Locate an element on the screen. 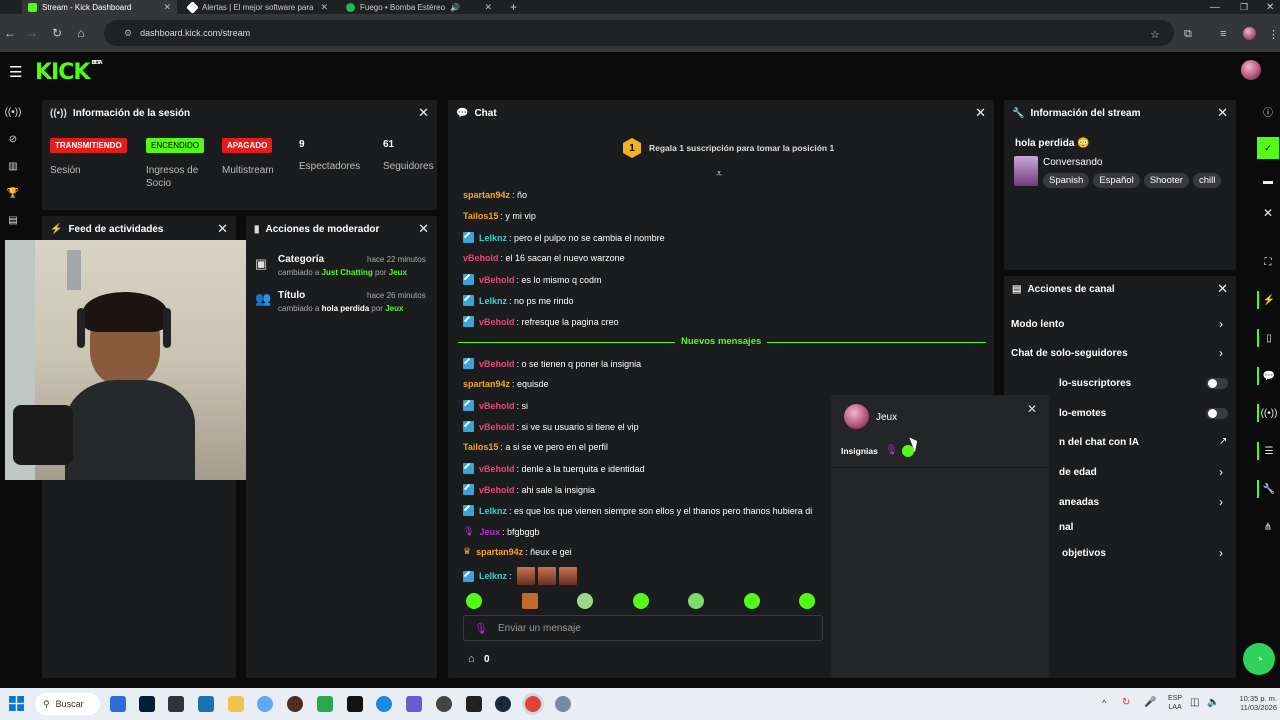  tray-app-icon: ↻ is located at coordinates (1126, 702).